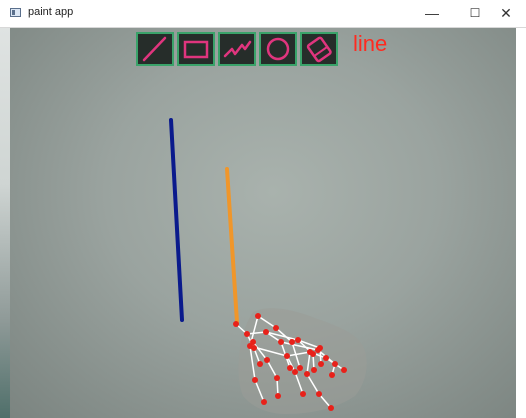 Image resolution: width=526 pixels, height=418 pixels. What do you see at coordinates (263, 14) in the screenshot?
I see `window-titlebar: paint app — ☐ ✕` at bounding box center [263, 14].